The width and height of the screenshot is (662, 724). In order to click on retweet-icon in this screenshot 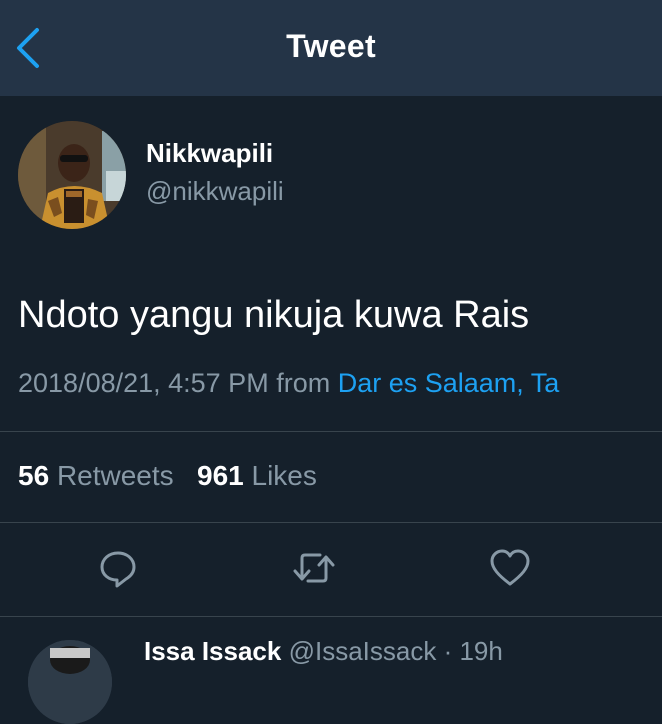, I will do `click(314, 568)`.